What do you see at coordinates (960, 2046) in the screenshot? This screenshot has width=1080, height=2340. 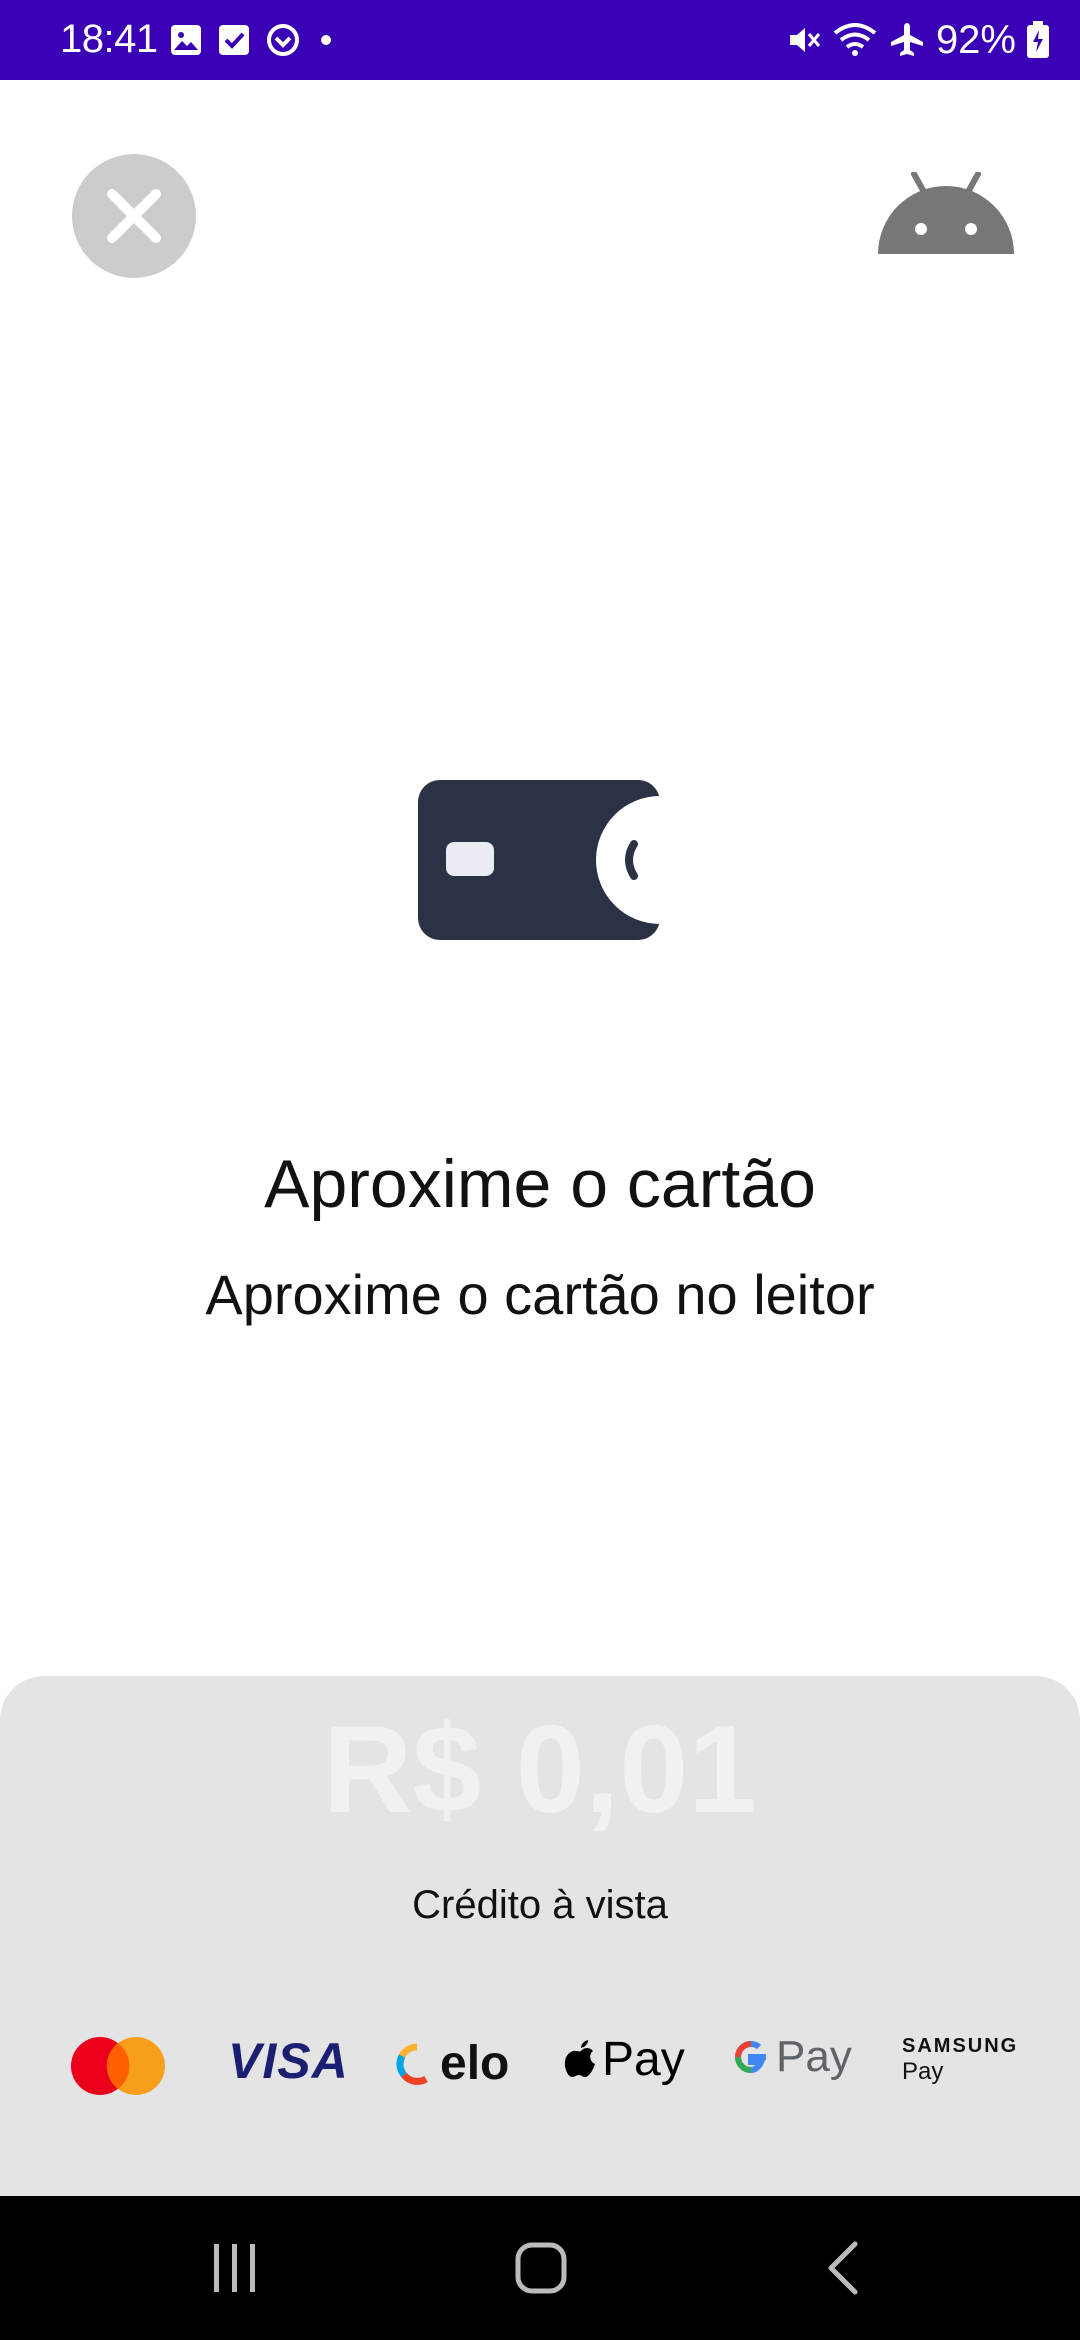 I see `samsung-text: SAMSUNG` at bounding box center [960, 2046].